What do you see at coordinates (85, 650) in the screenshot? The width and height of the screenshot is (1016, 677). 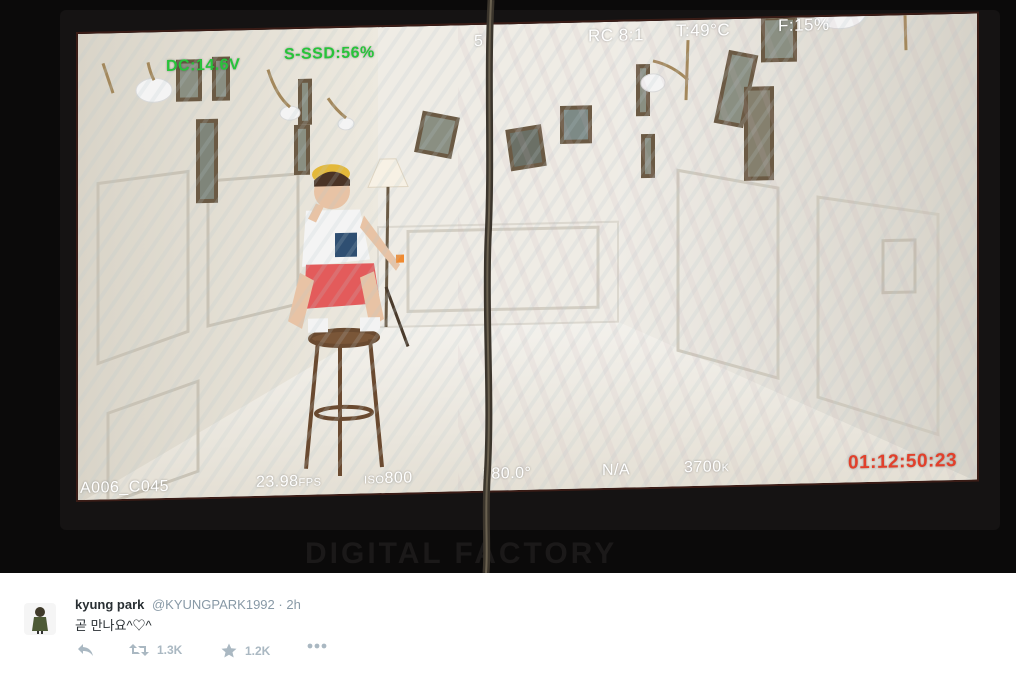 I see `reply-icon` at bounding box center [85, 650].